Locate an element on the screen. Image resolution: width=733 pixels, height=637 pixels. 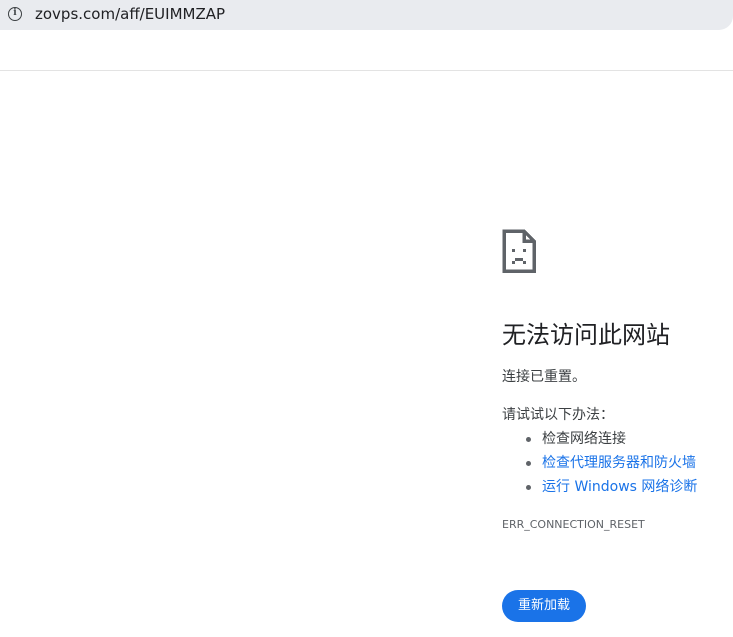
suggestions-list: 检查网络连接 检查代理服务器和防火墙 运行 Windows 网络诊断 is located at coordinates (599, 463).